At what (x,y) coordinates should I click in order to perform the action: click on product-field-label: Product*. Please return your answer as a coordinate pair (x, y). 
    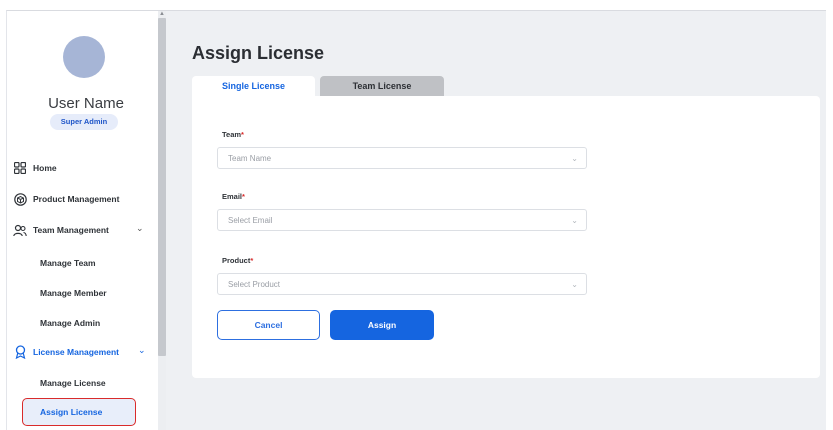
    Looking at the image, I should click on (237, 260).